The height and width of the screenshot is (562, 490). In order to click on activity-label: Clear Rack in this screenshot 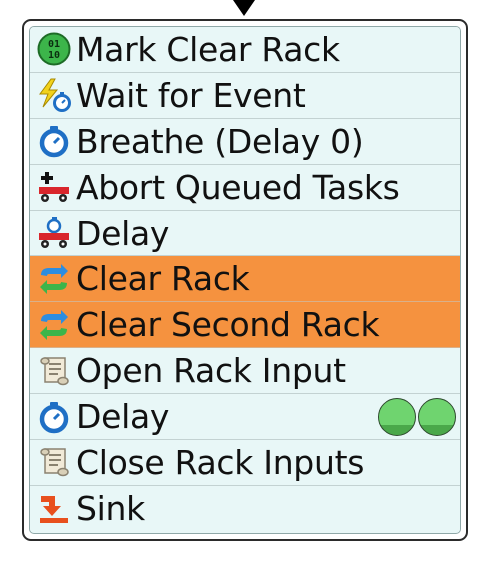, I will do `click(163, 279)`.